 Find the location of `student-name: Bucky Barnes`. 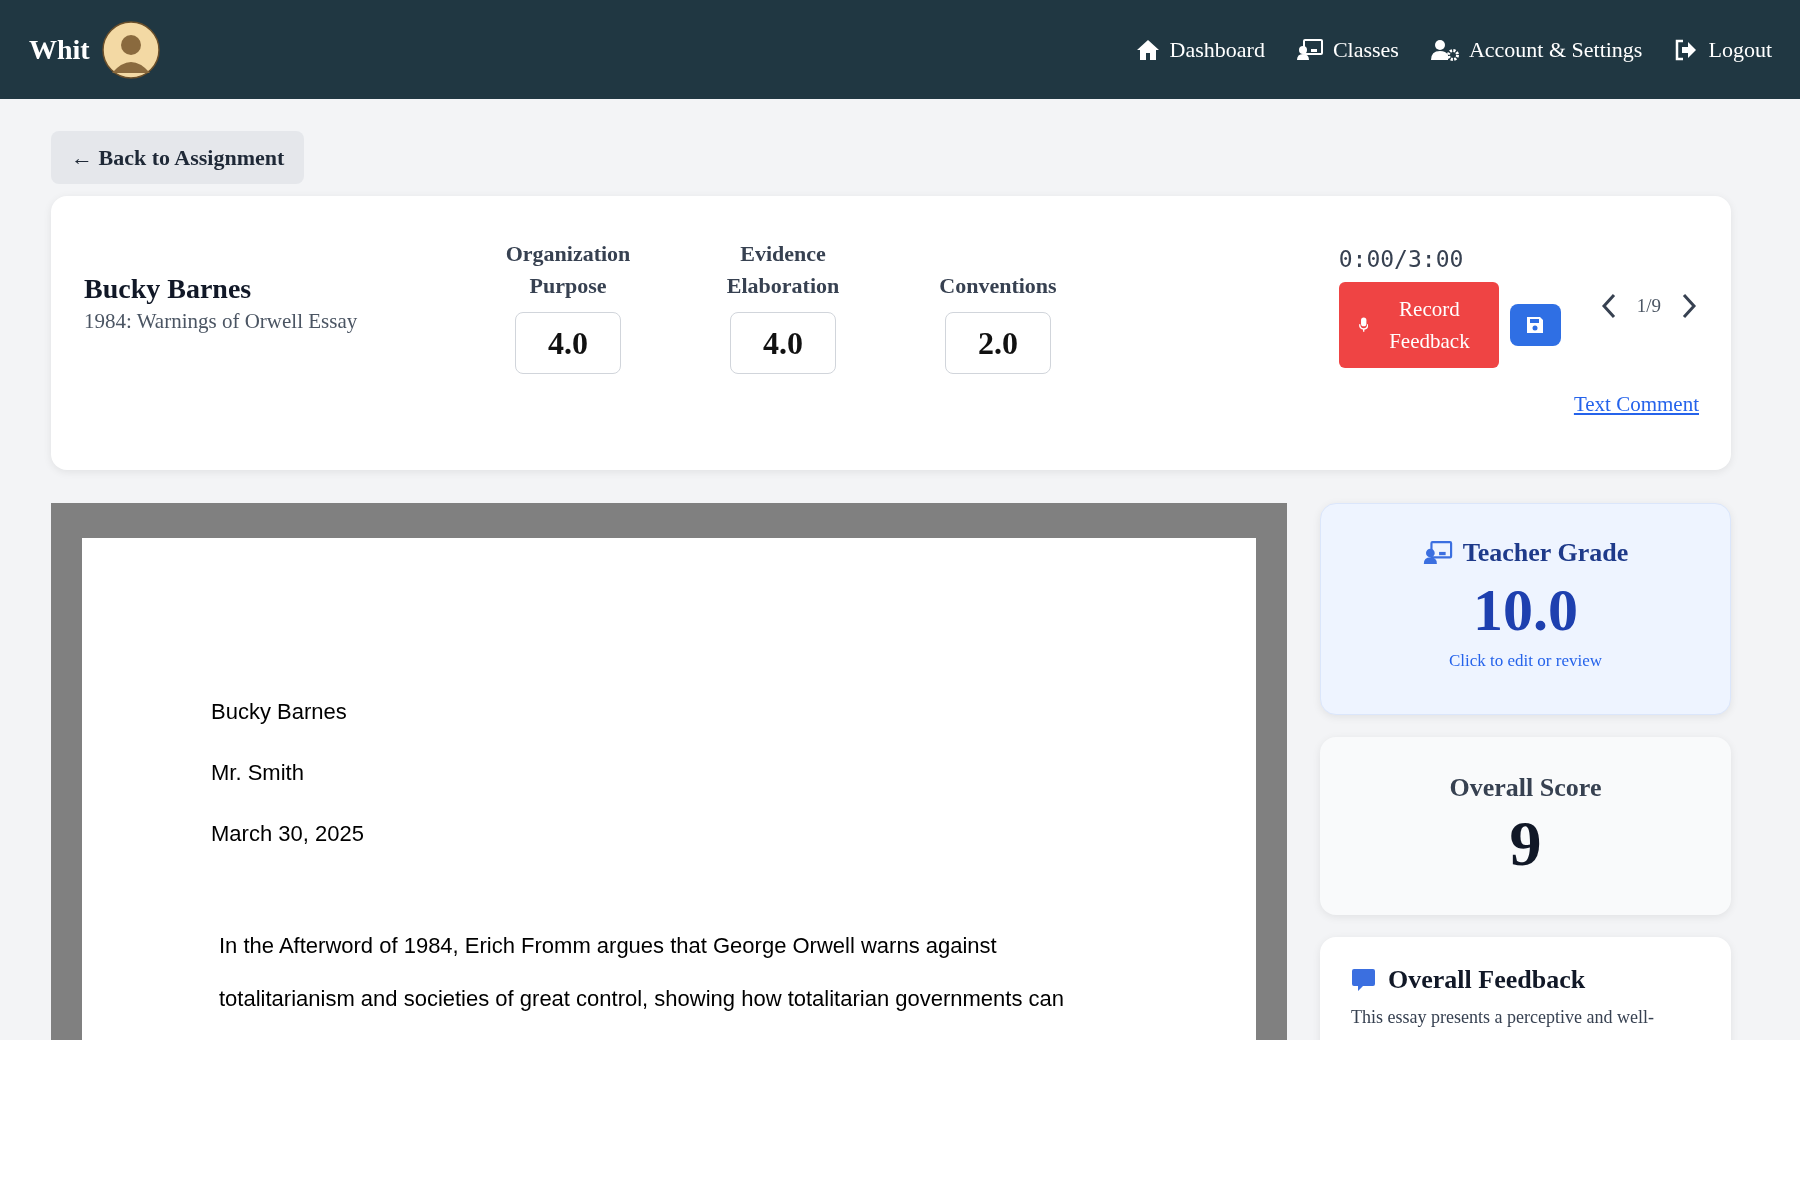

student-name: Bucky Barnes is located at coordinates (168, 289).